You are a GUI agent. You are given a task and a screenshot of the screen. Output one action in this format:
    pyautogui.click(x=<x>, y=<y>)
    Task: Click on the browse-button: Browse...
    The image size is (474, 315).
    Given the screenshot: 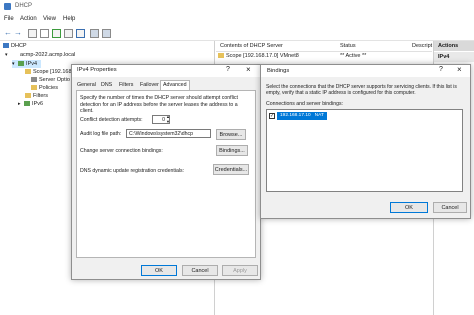 What is the action you would take?
    pyautogui.click(x=231, y=134)
    